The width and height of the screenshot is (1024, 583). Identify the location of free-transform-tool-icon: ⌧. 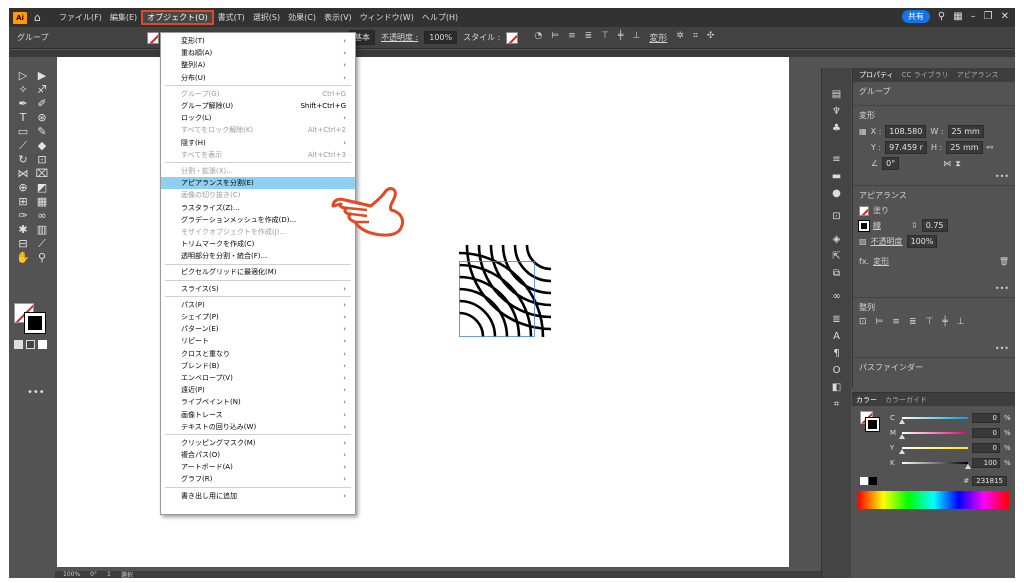
(42, 173).